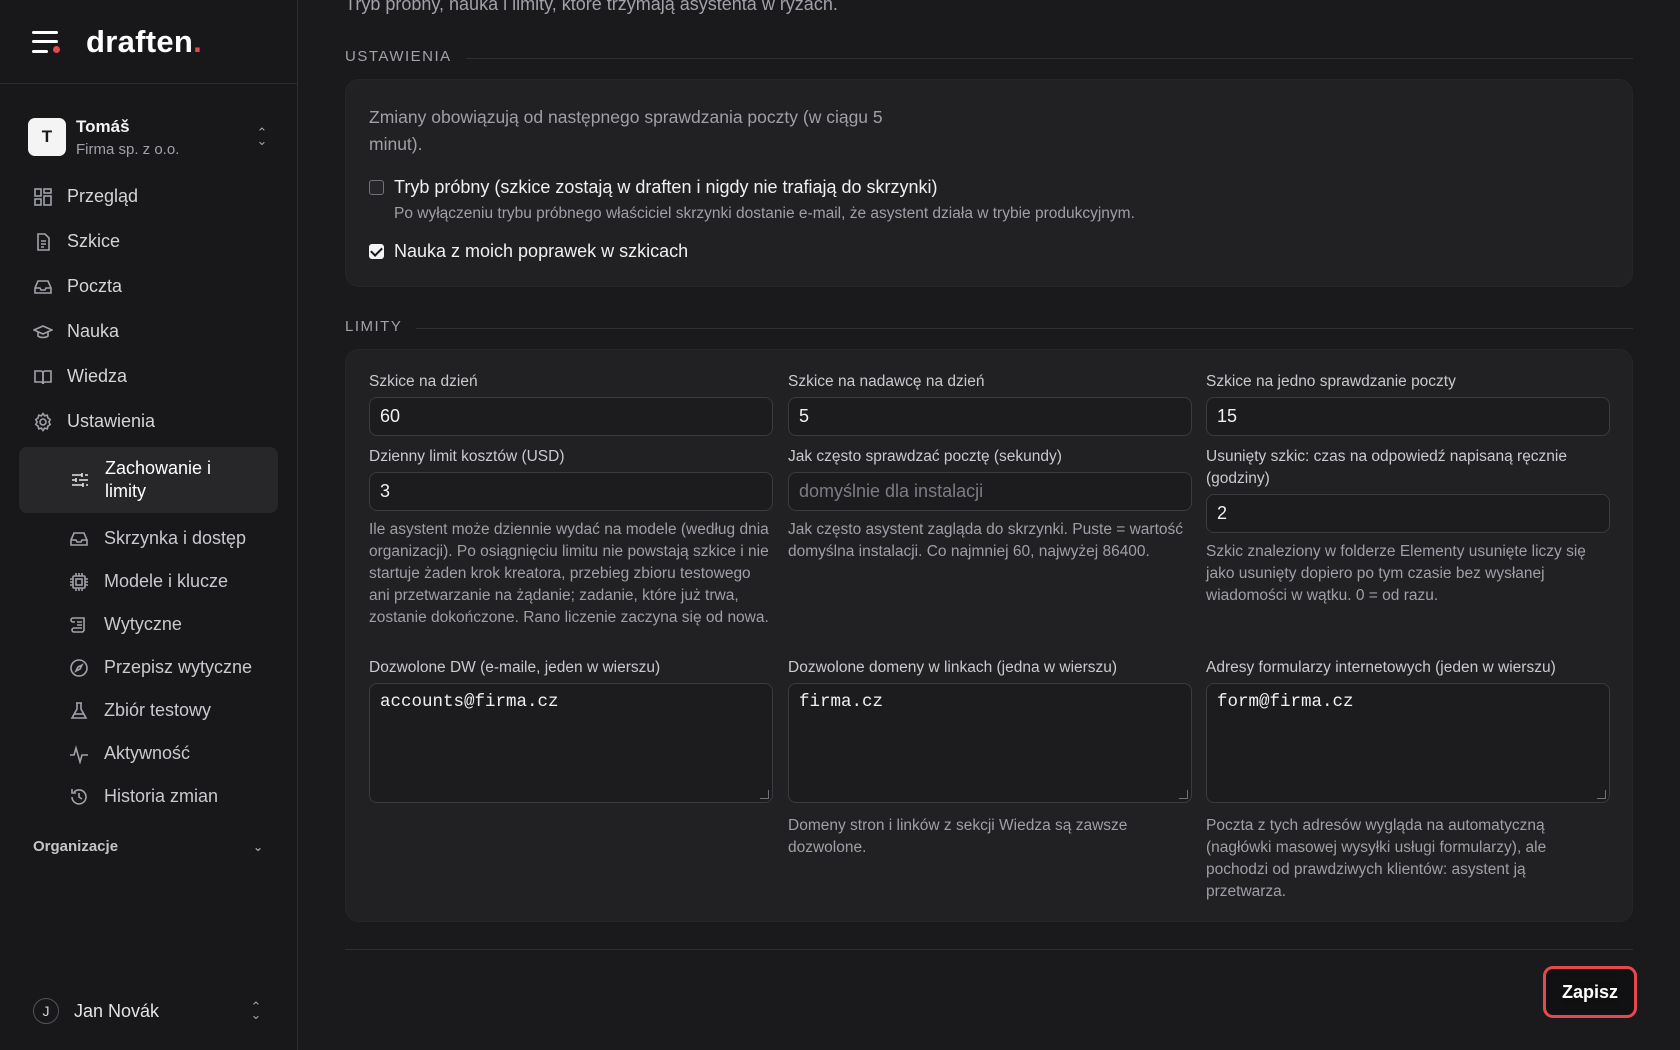 The width and height of the screenshot is (1680, 1050). What do you see at coordinates (93, 331) in the screenshot?
I see `nav-item-label: Nauka` at bounding box center [93, 331].